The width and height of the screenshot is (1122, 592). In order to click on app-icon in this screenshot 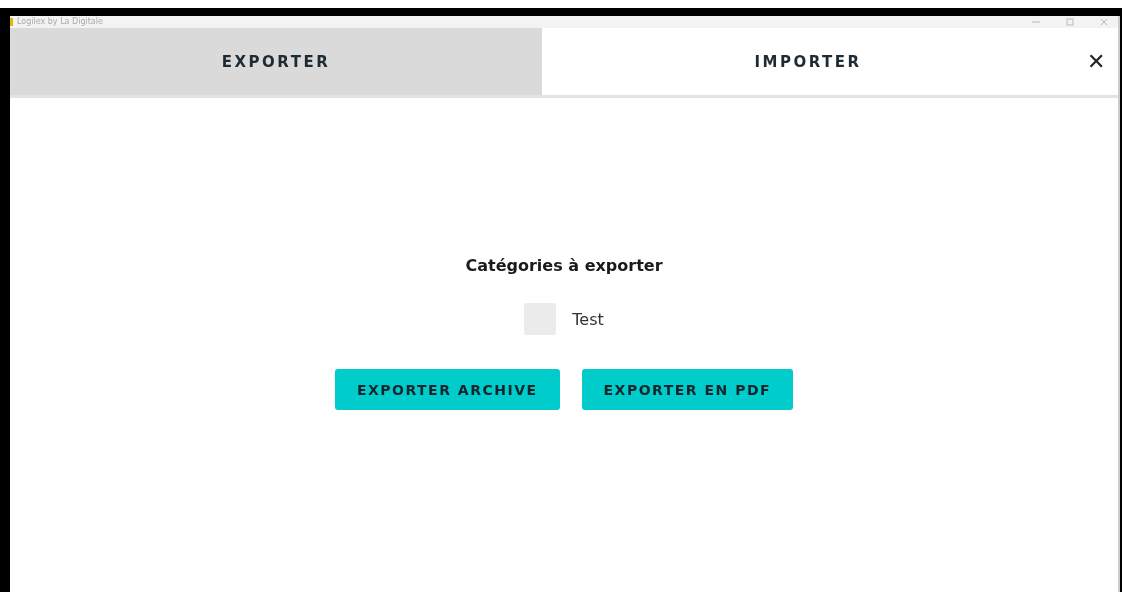, I will do `click(11, 22)`.